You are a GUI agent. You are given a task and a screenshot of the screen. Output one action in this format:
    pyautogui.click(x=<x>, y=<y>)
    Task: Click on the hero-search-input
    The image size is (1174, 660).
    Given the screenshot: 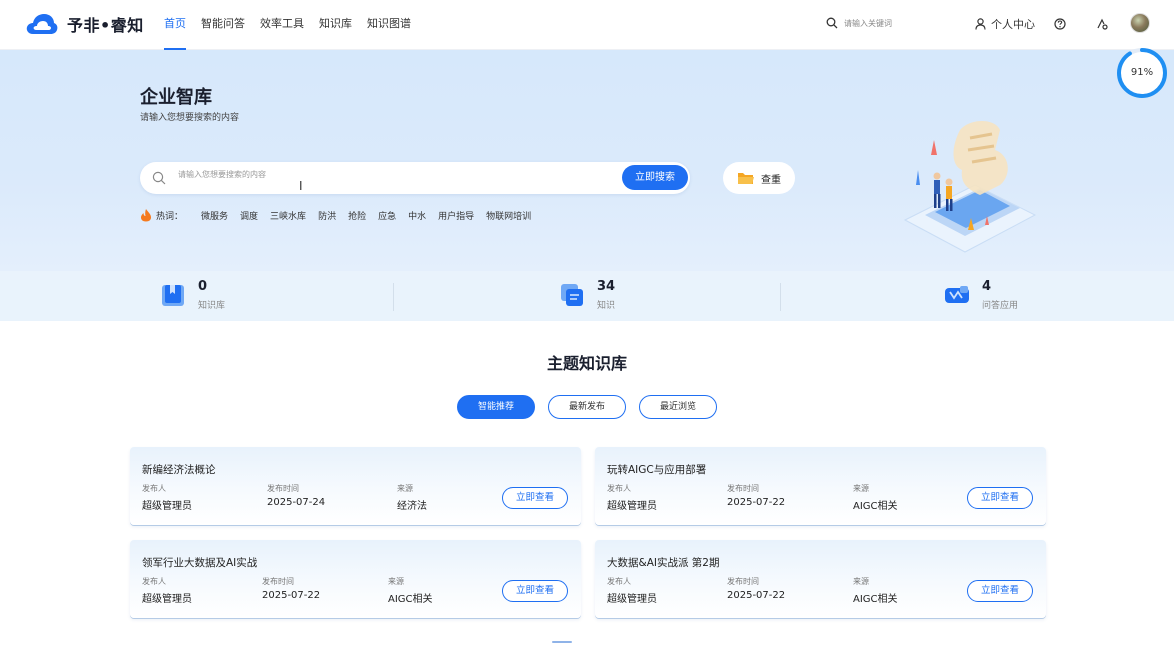 What is the action you would take?
    pyautogui.click(x=368, y=174)
    